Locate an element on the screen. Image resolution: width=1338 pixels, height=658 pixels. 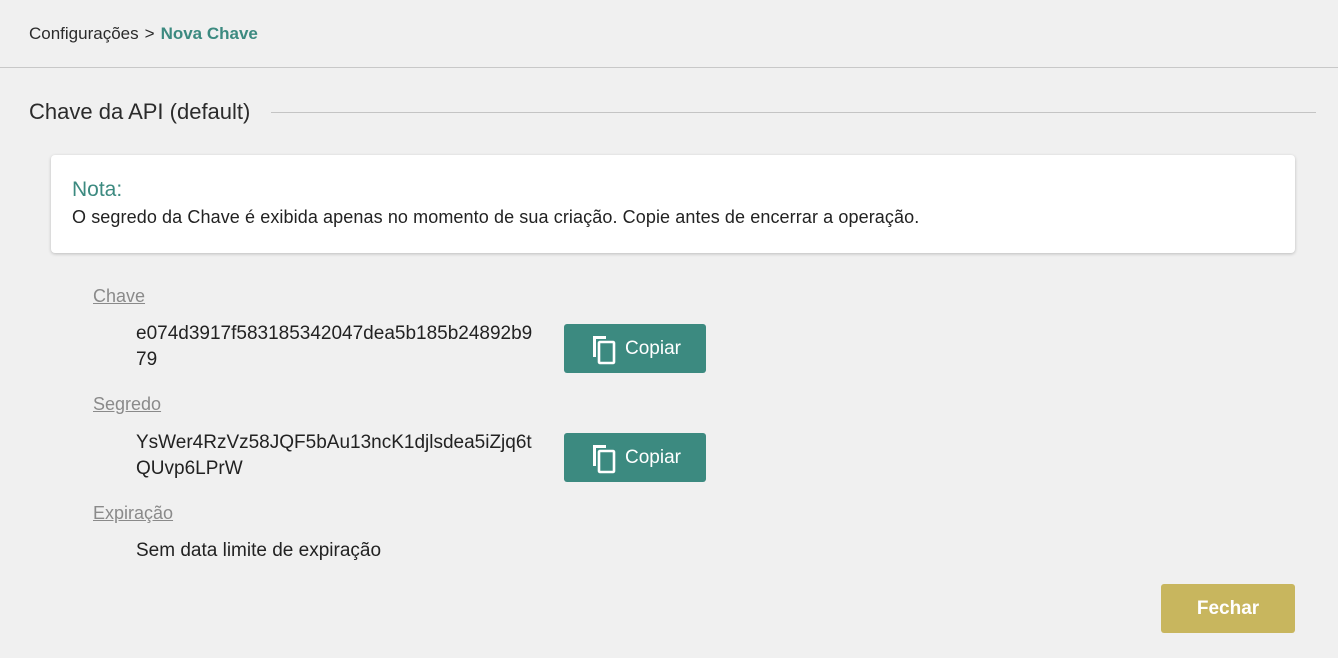
key-value: e074d3917f583185342047dea5b185b24892b979 is located at coordinates (334, 346).